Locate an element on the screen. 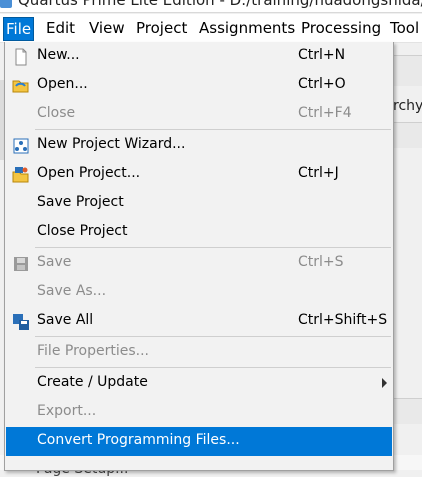 The image size is (422, 477). menu-file: File is located at coordinates (19, 29).